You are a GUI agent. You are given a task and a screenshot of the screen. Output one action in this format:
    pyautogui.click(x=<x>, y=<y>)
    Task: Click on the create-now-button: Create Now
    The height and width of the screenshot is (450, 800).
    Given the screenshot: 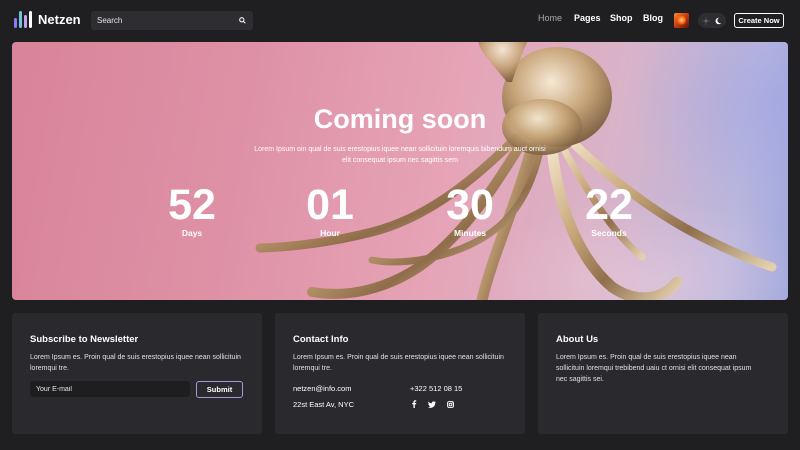 What is the action you would take?
    pyautogui.click(x=759, y=20)
    